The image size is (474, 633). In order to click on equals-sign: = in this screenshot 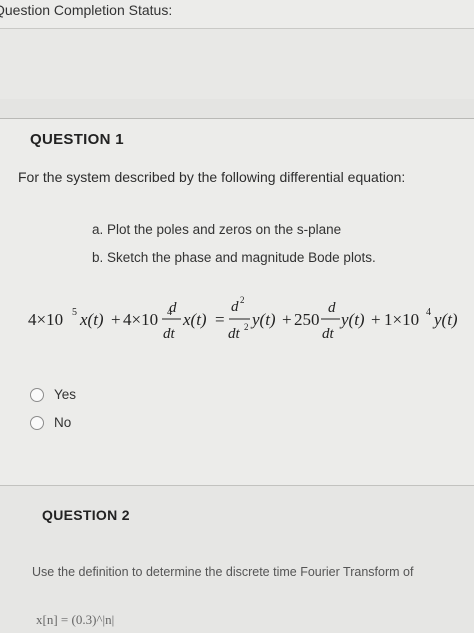, I will do `click(220, 319)`.